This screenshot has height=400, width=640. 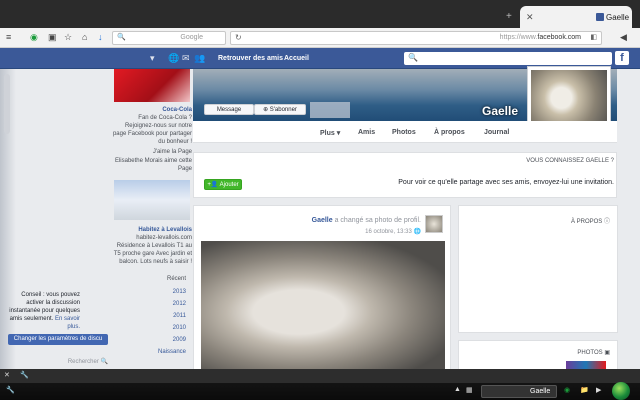 I want to click on download-icon: ↓, so click(x=100, y=37).